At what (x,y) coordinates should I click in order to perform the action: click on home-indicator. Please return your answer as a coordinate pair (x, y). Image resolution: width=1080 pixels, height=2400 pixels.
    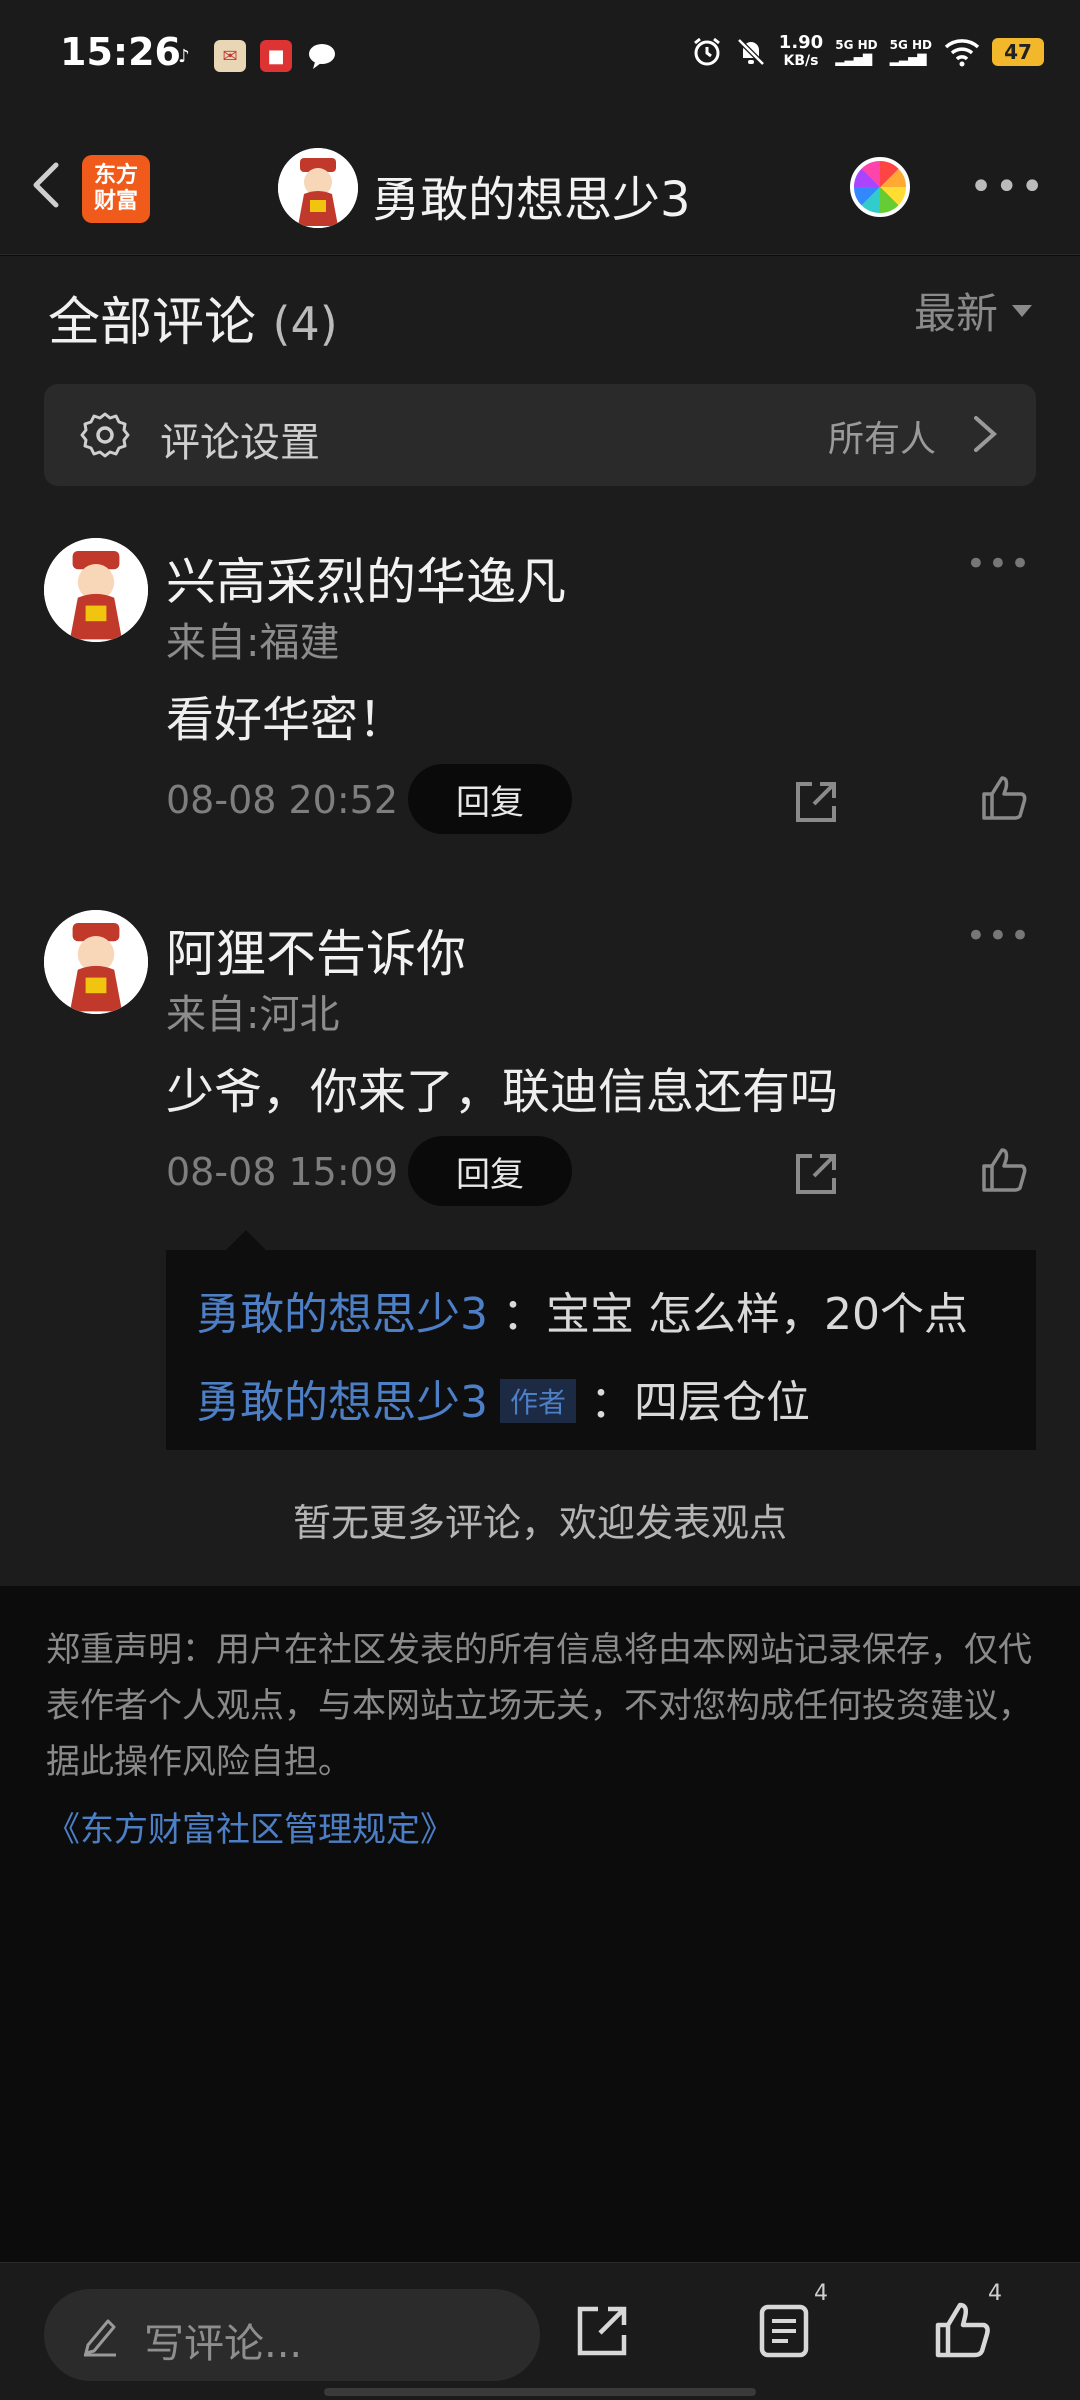
    Looking at the image, I should click on (540, 2392).